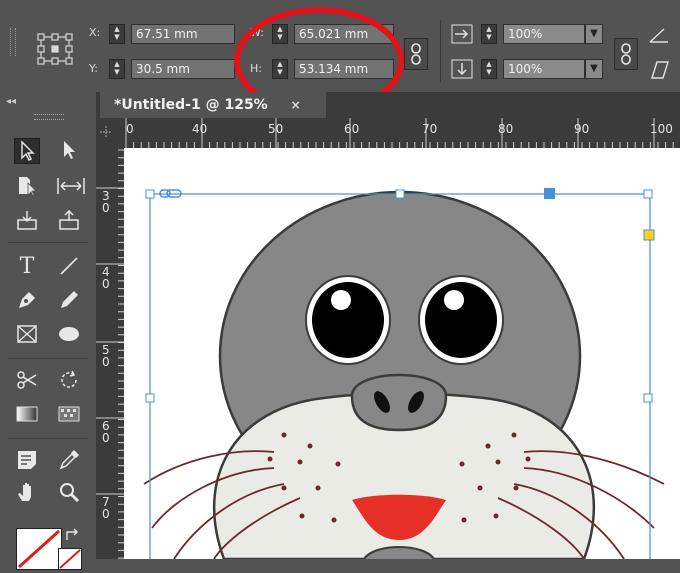 The width and height of the screenshot is (680, 573). What do you see at coordinates (506, 129) in the screenshot?
I see `ruler-tick-label: 80` at bounding box center [506, 129].